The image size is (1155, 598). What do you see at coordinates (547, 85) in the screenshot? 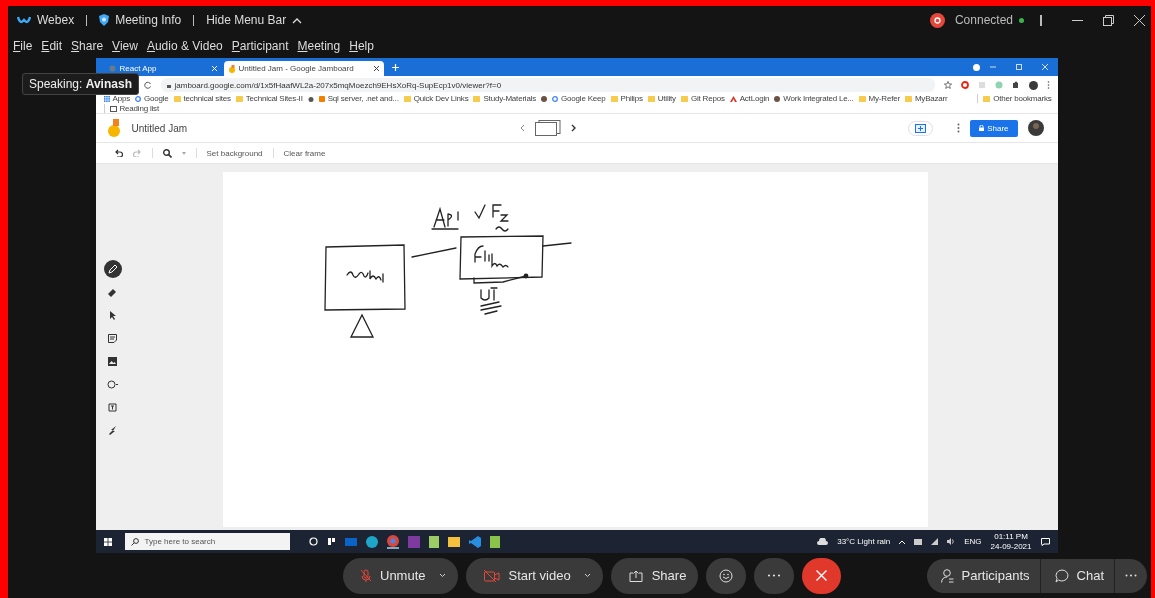
I see `address-field: jamboard.google.com/d/1x5fHaafWL2a-207x5mqMoezch9EHsXoRq-SupEcp1v0/viewer?f=0` at bounding box center [547, 85].